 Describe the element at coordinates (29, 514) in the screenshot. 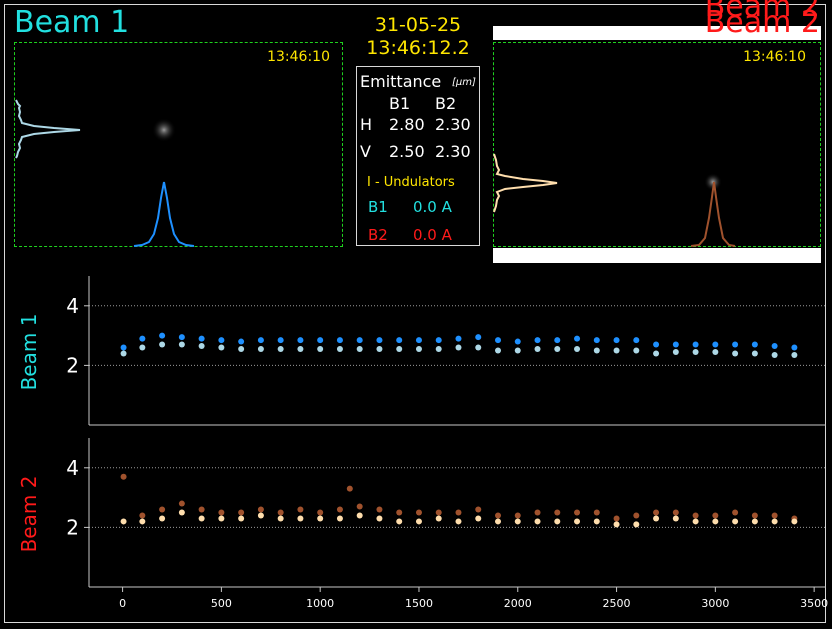

I see `chart2-ylabel: Beam 2` at that location.